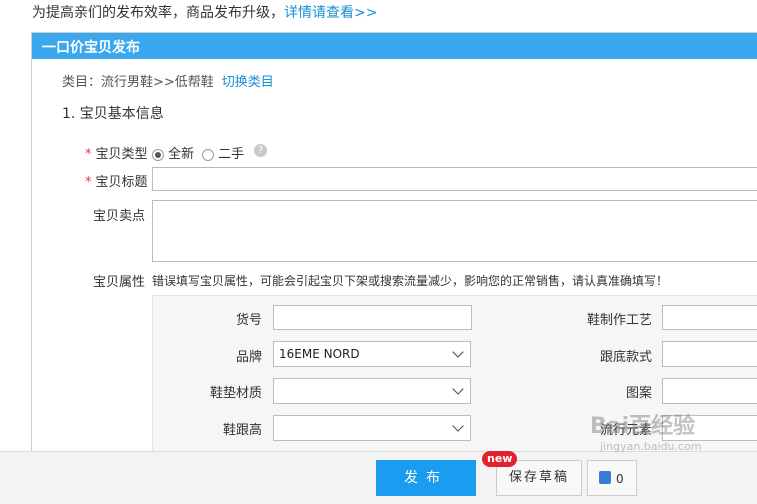 This screenshot has width=757, height=504. I want to click on attr-sole-label: 跟底款式, so click(625, 357).